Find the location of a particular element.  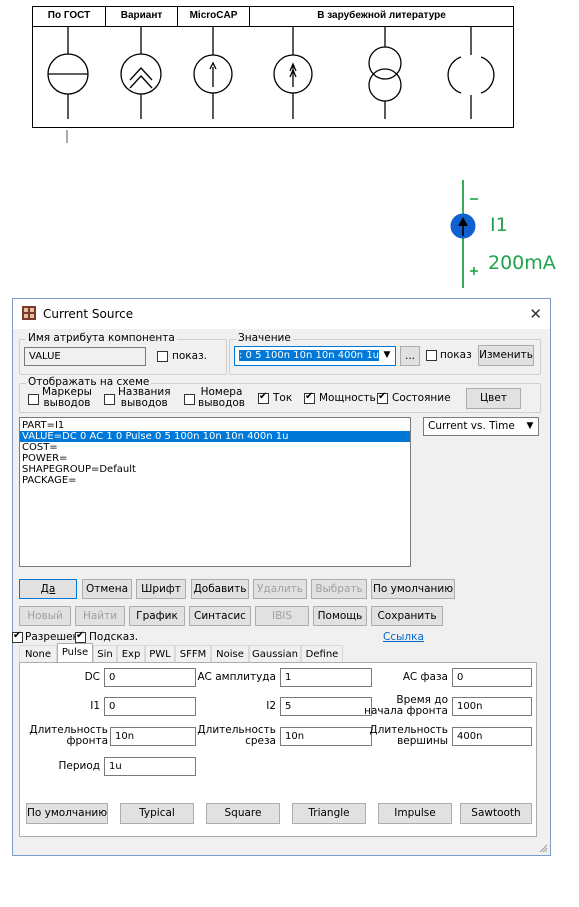

value-combobox: : 0 5 100n 10n 10n 400n 1u ▼ is located at coordinates (315, 356).